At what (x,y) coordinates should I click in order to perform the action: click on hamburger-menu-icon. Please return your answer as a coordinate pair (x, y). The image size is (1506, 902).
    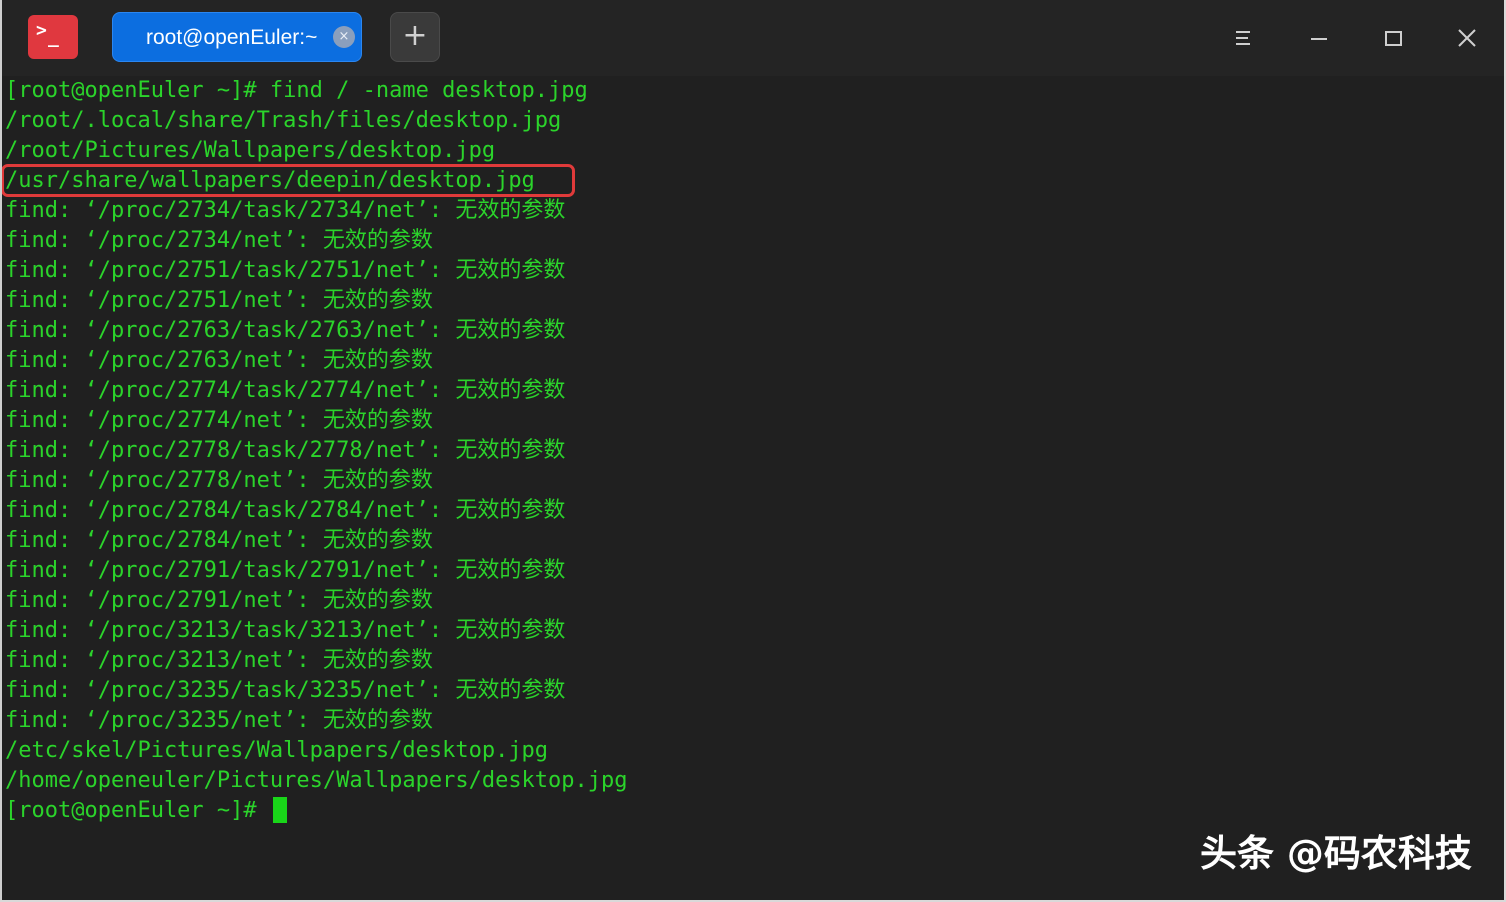
    Looking at the image, I should click on (1243, 38).